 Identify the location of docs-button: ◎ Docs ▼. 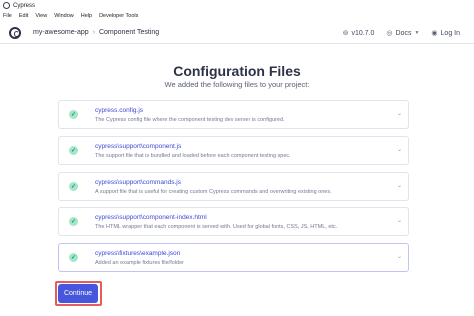
(403, 33).